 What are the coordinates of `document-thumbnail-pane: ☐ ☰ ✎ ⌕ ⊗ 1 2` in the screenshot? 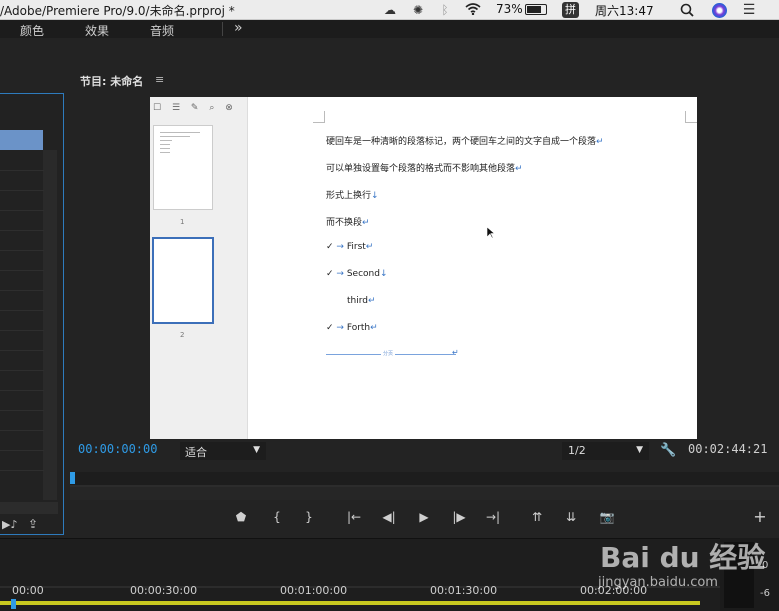 It's located at (199, 268).